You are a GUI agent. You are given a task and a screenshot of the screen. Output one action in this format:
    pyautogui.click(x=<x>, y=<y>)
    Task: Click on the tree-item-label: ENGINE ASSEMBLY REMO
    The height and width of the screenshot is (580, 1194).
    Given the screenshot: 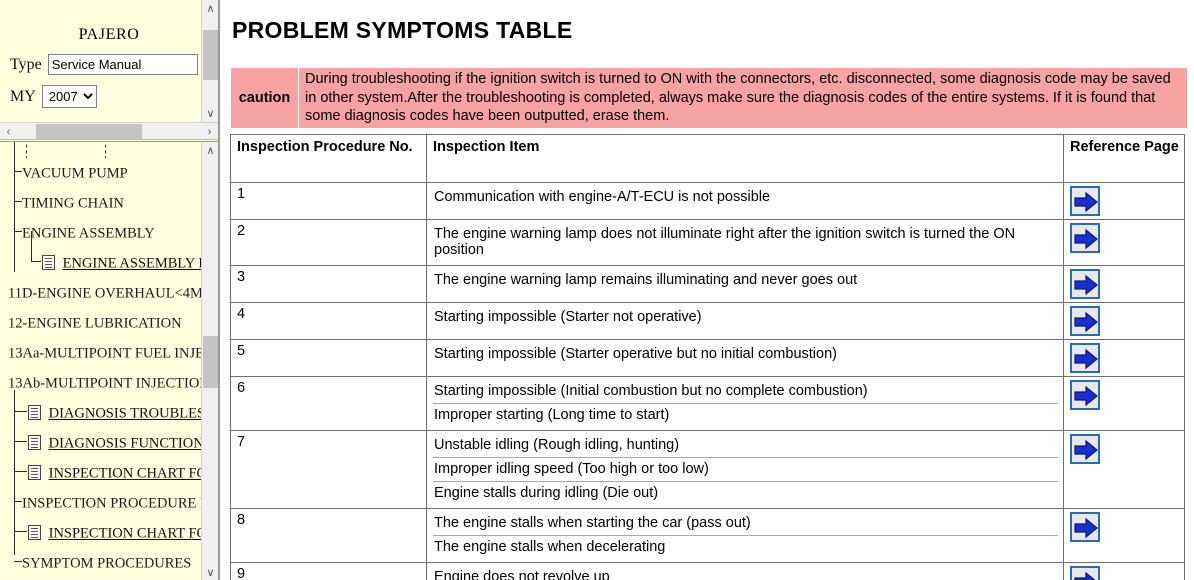 What is the action you would take?
    pyautogui.click(x=132, y=264)
    